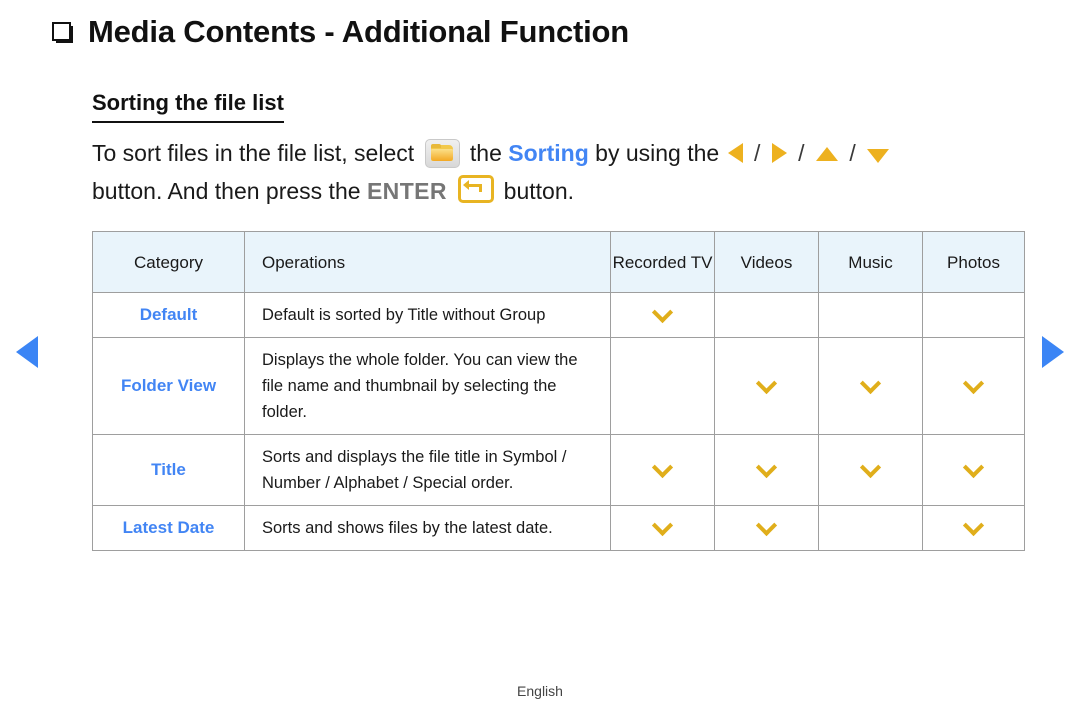  I want to click on instruction-text-part3: by using the, so click(657, 153).